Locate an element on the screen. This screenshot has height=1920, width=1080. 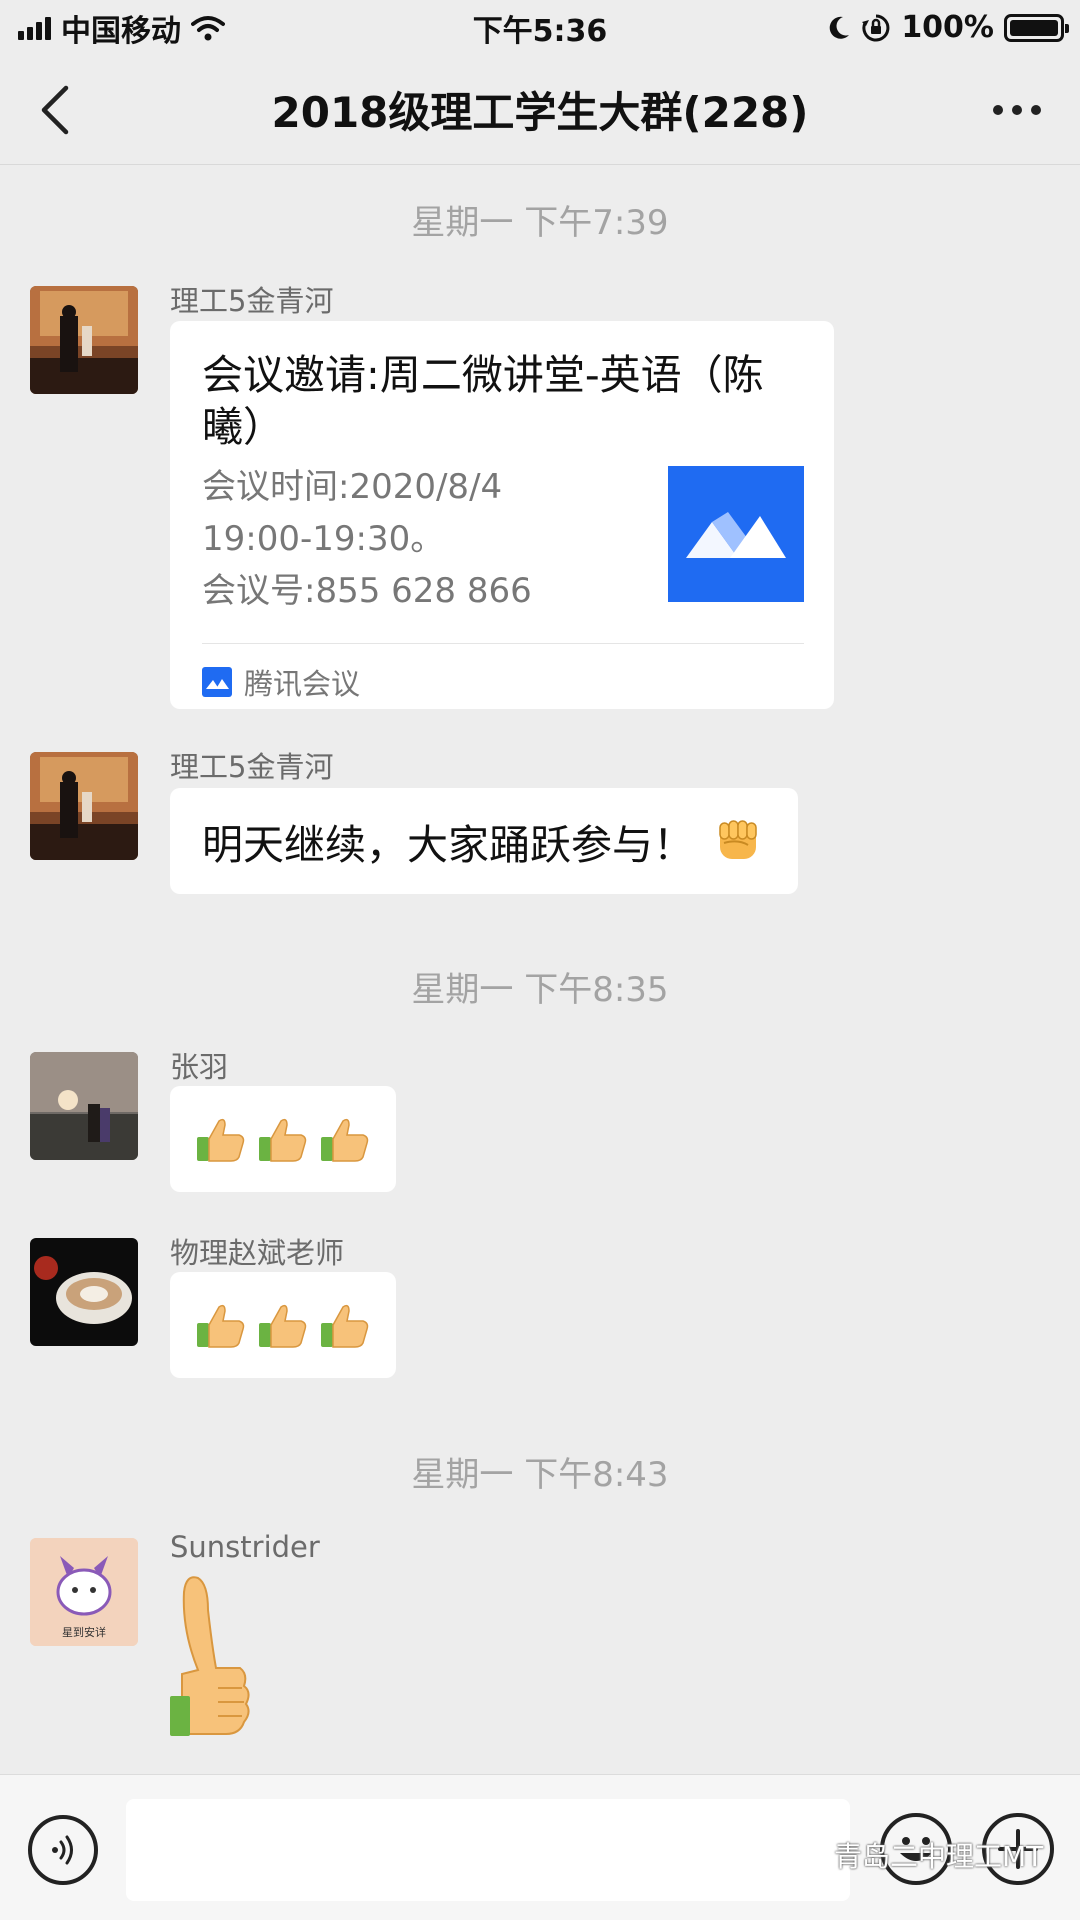
chat-header: 2018级理工学生大群(228) is located at coordinates (540, 110).